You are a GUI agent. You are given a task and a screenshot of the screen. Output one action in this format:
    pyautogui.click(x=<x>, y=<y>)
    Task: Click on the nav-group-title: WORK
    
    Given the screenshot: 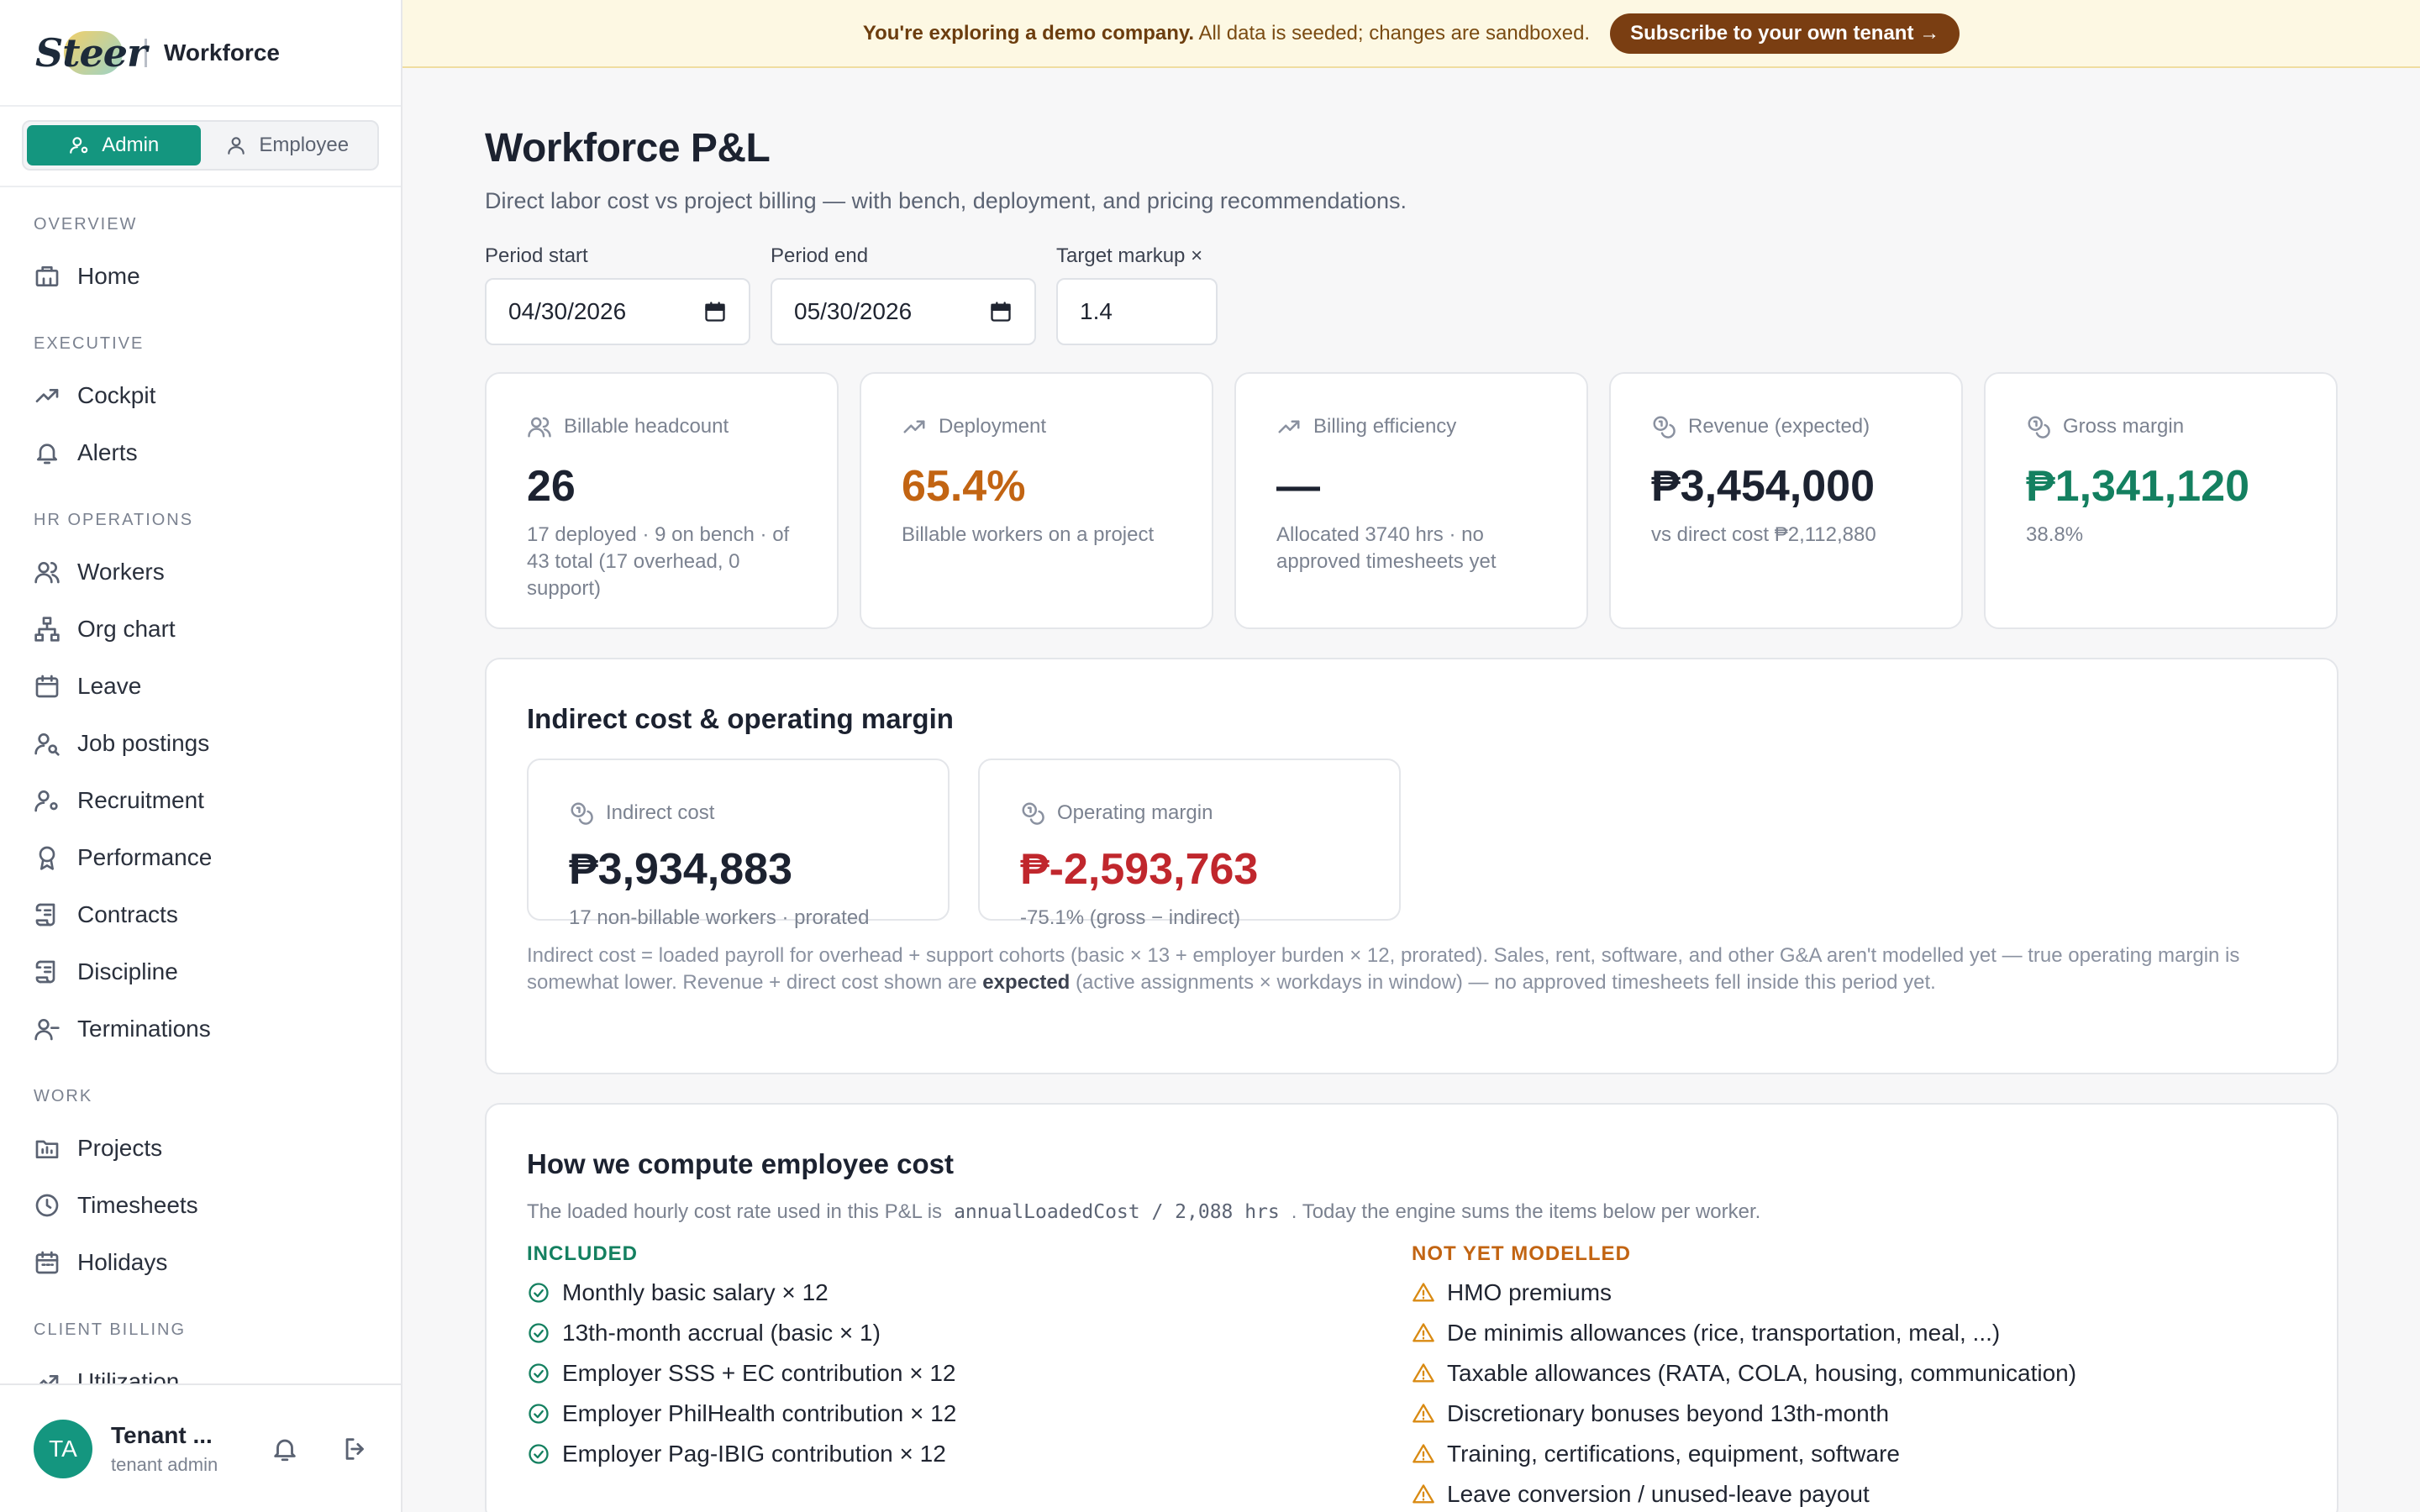 What is the action you would take?
    pyautogui.click(x=64, y=1096)
    